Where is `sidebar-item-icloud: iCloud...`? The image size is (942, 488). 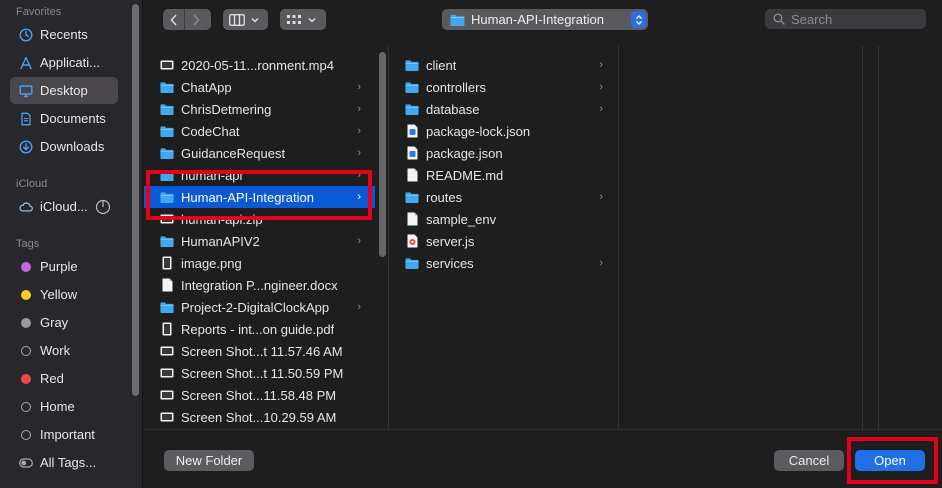
sidebar-item-icloud: iCloud... is located at coordinates (64, 206).